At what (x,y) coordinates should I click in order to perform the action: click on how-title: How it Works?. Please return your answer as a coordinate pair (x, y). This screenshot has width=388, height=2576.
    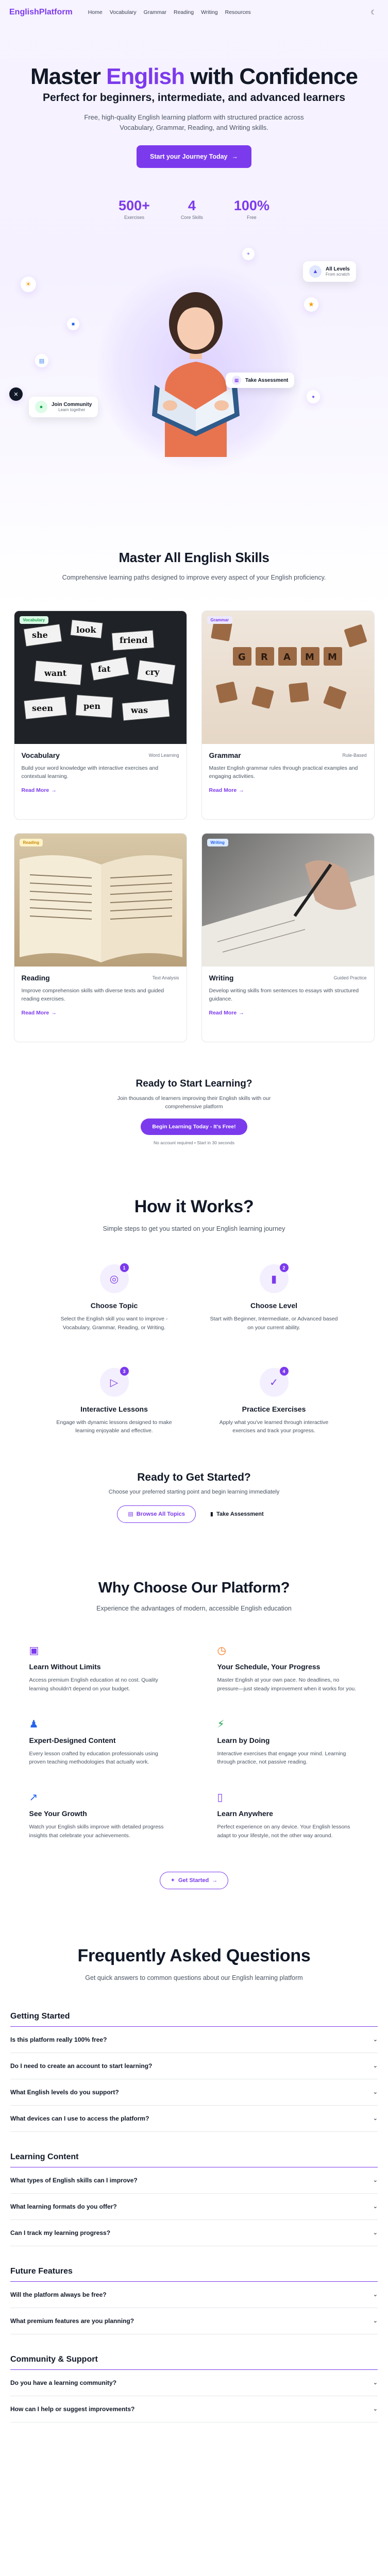
    Looking at the image, I should click on (194, 1206).